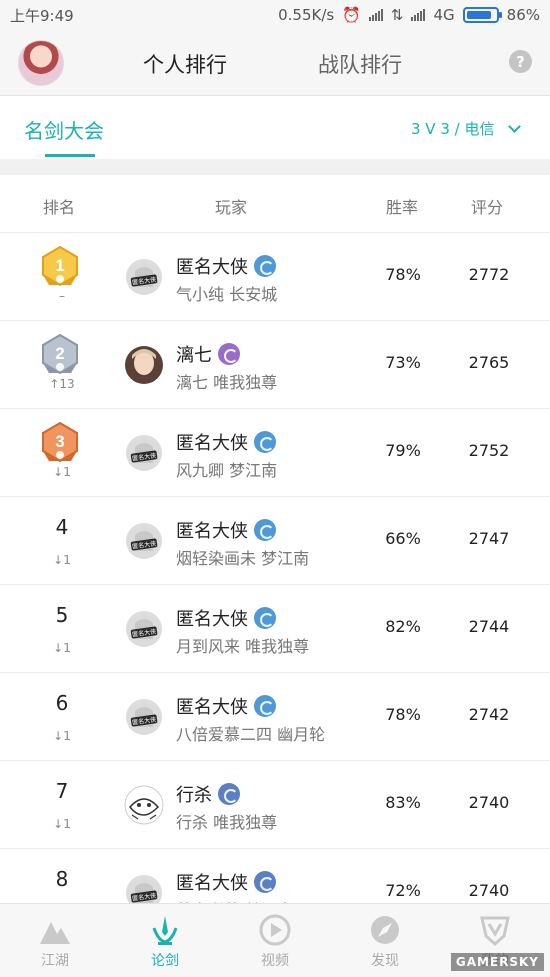 The height and width of the screenshot is (977, 550). I want to click on sword-icon, so click(165, 930).